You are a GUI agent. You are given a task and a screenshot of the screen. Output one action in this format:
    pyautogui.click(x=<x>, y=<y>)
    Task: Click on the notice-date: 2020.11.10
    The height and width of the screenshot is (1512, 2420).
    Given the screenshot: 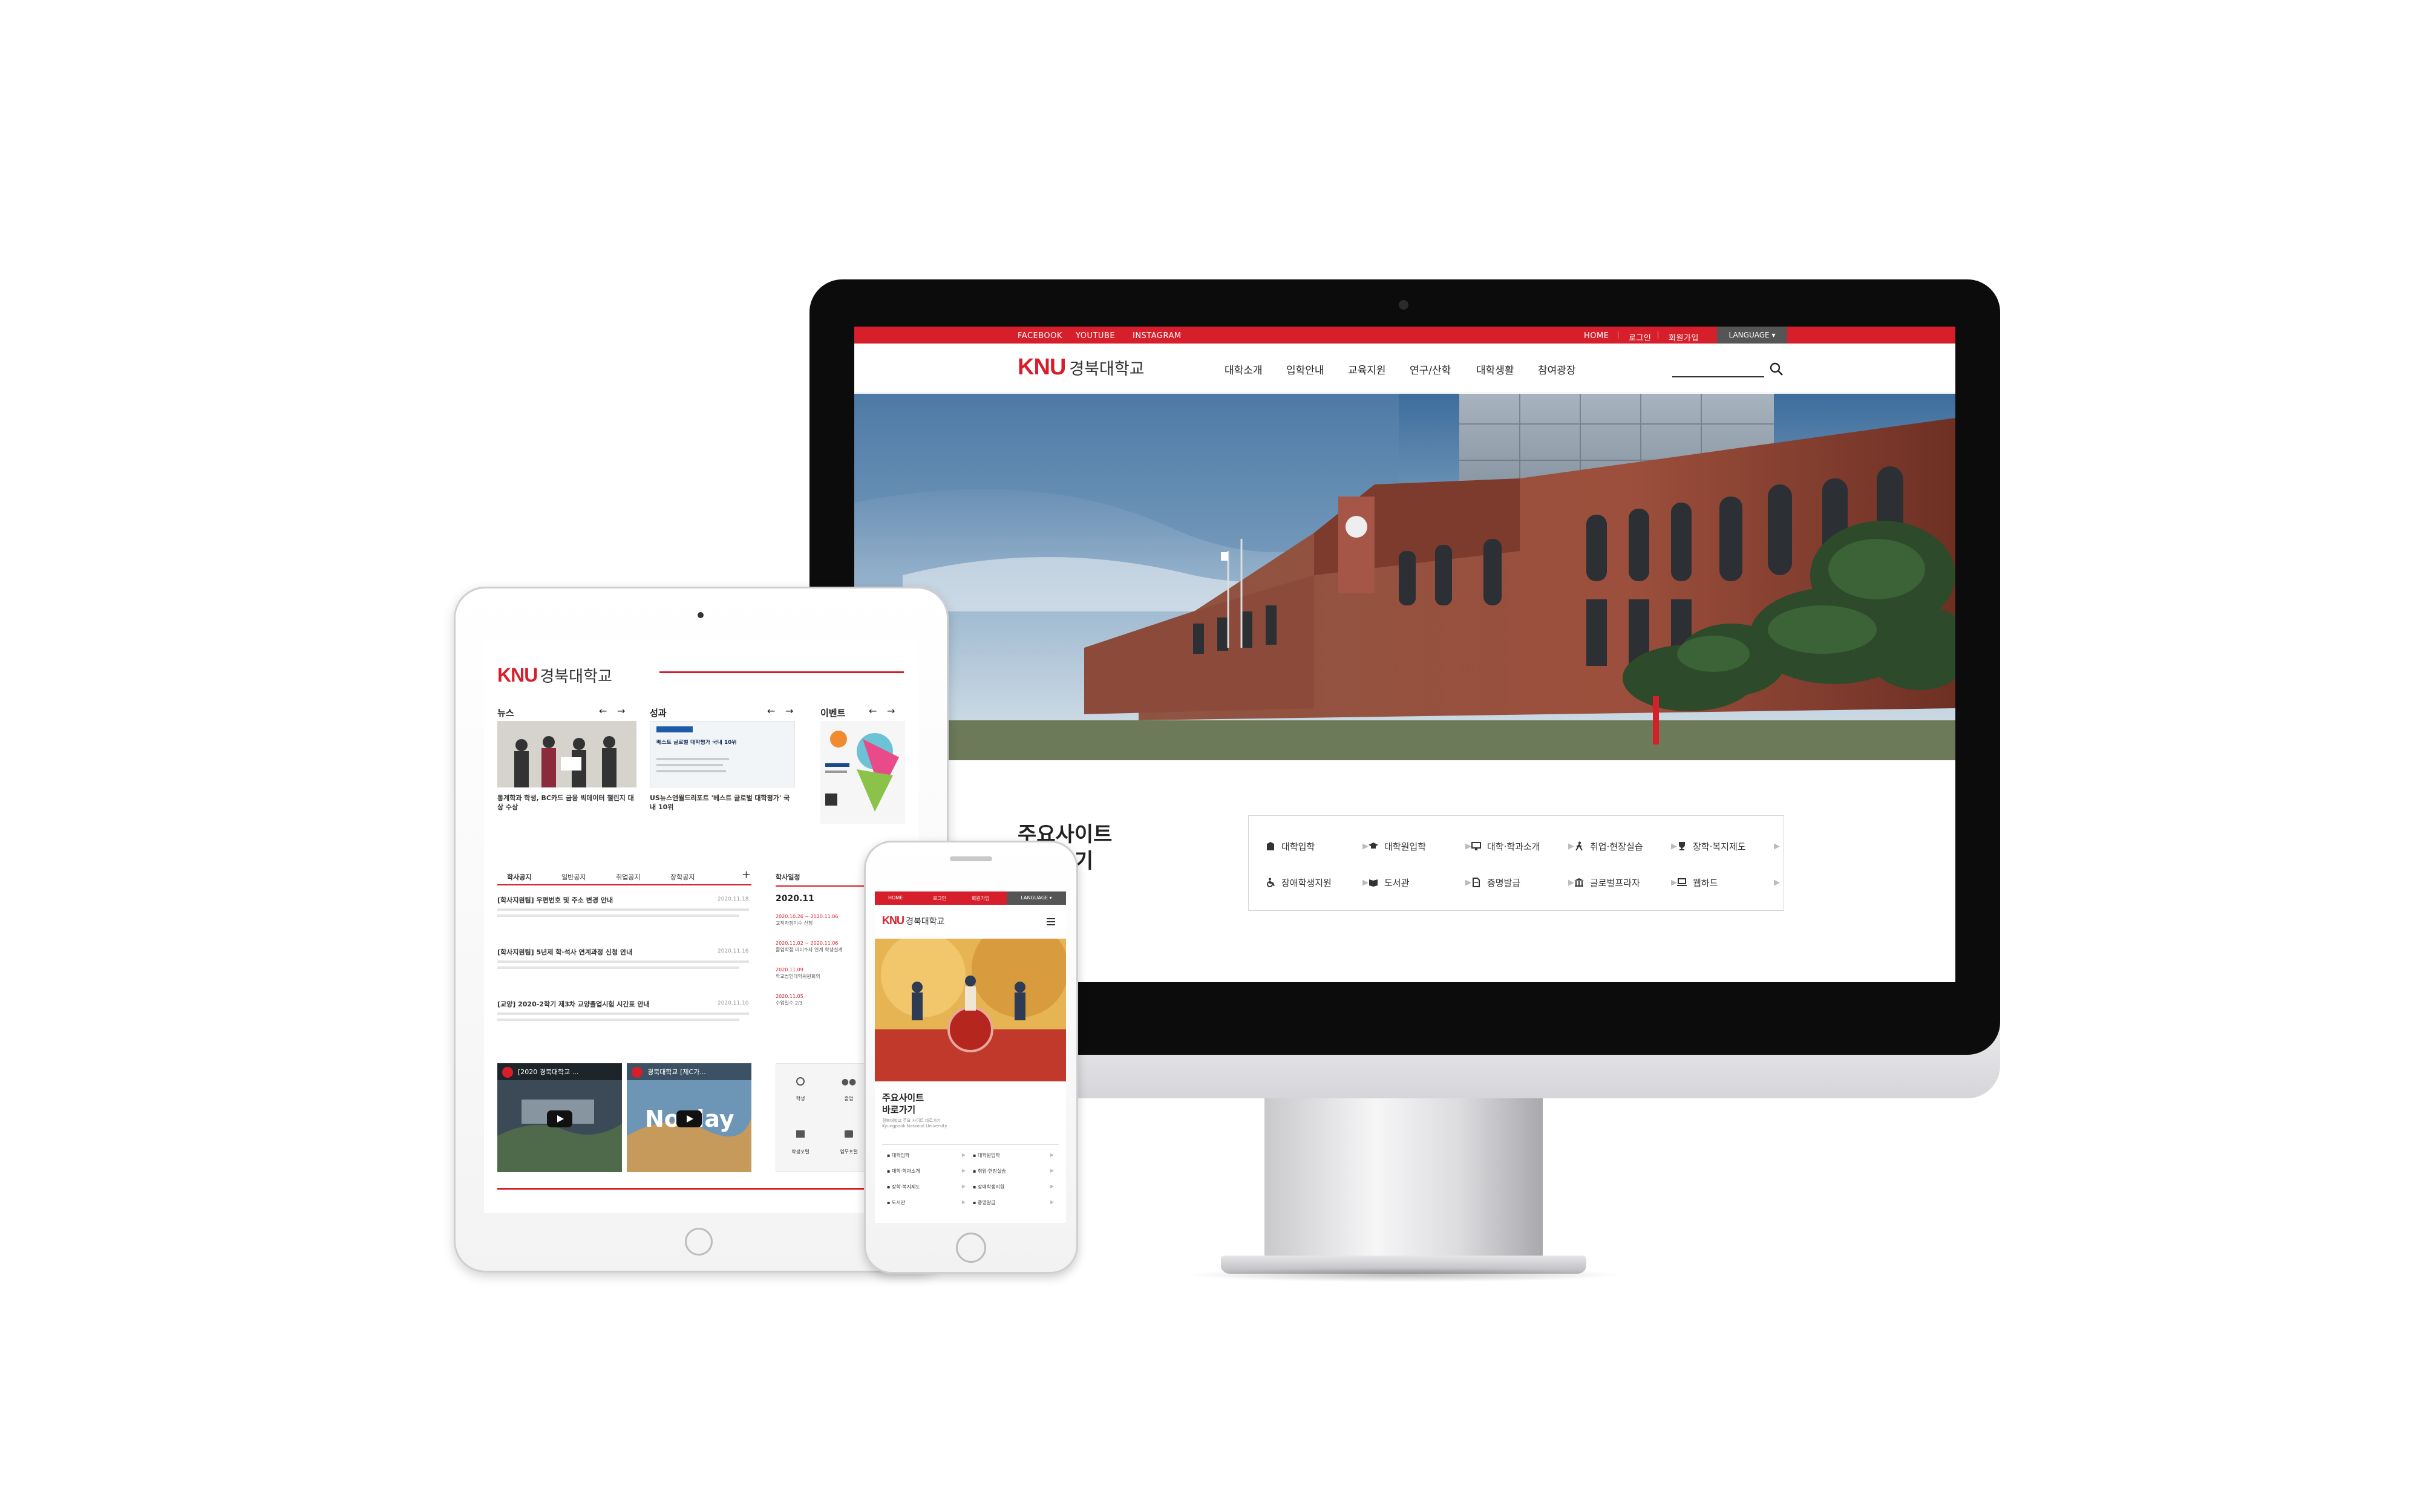 What is the action you would take?
    pyautogui.click(x=733, y=1003)
    